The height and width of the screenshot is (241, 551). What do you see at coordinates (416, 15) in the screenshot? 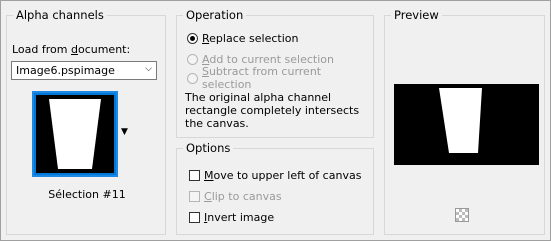
I see `preview-title: Preview` at bounding box center [416, 15].